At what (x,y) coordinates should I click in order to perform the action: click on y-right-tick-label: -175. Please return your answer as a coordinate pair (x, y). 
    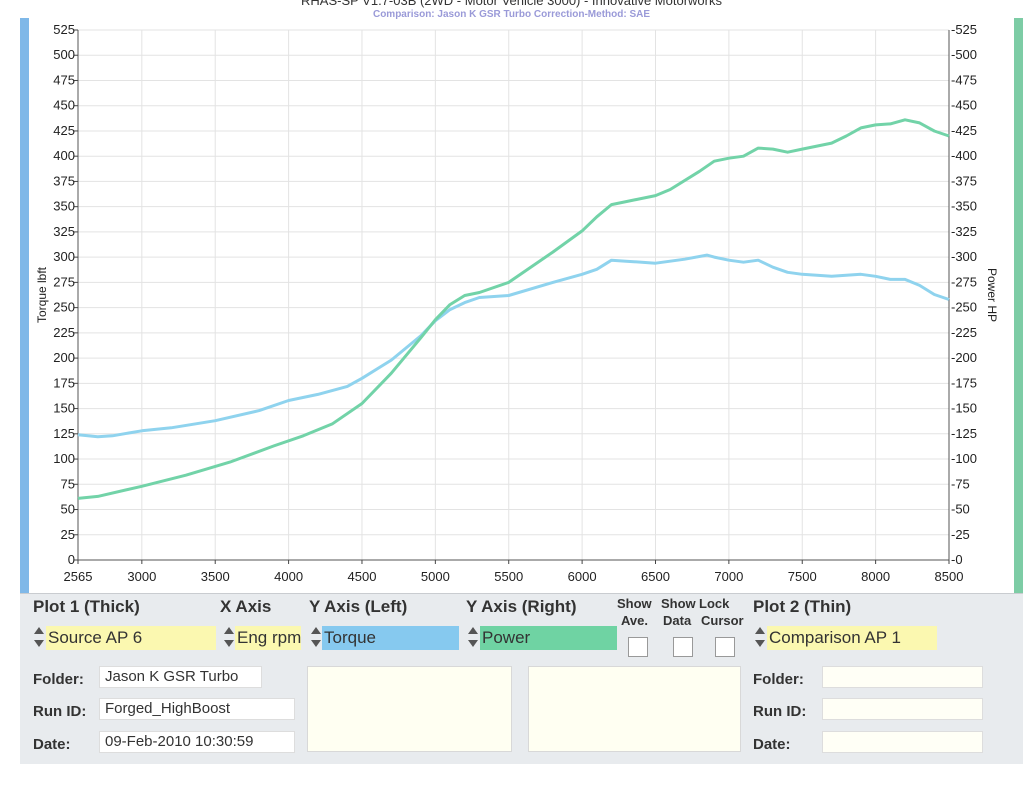
    Looking at the image, I should click on (964, 382).